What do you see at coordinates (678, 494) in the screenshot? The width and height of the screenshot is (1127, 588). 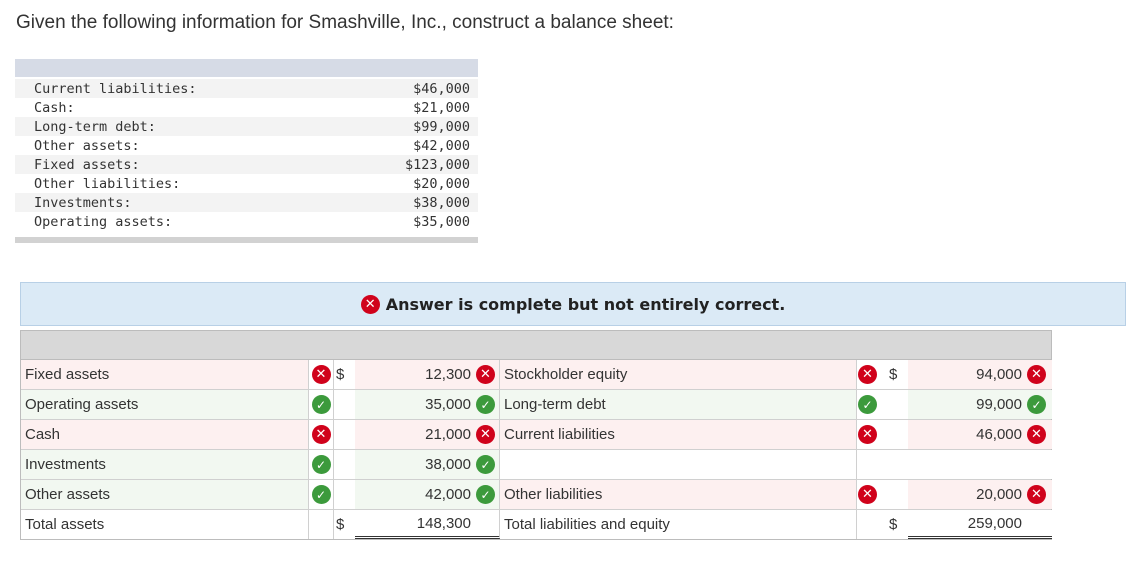 I see `right-account-select: Other liabilities` at bounding box center [678, 494].